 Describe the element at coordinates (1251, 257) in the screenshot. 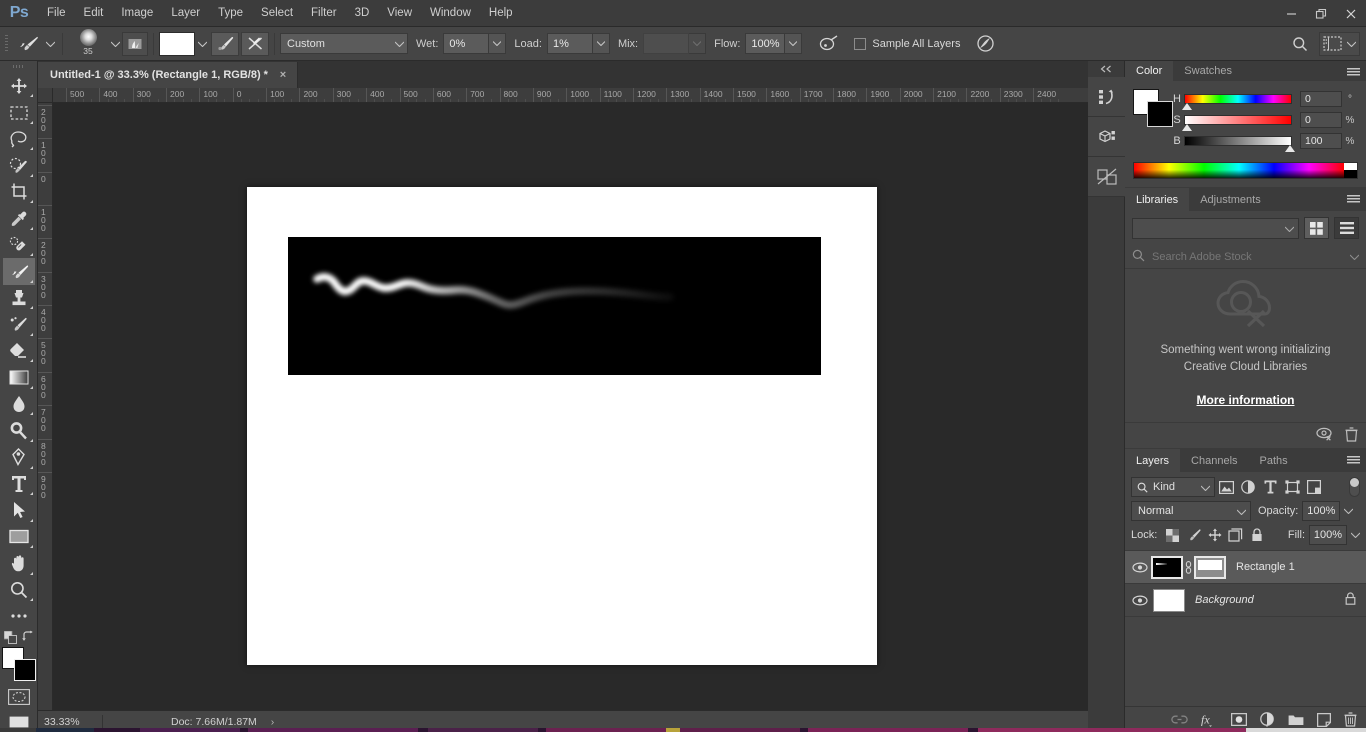

I see `search-input-placeholder: Search Adobe Stock` at that location.